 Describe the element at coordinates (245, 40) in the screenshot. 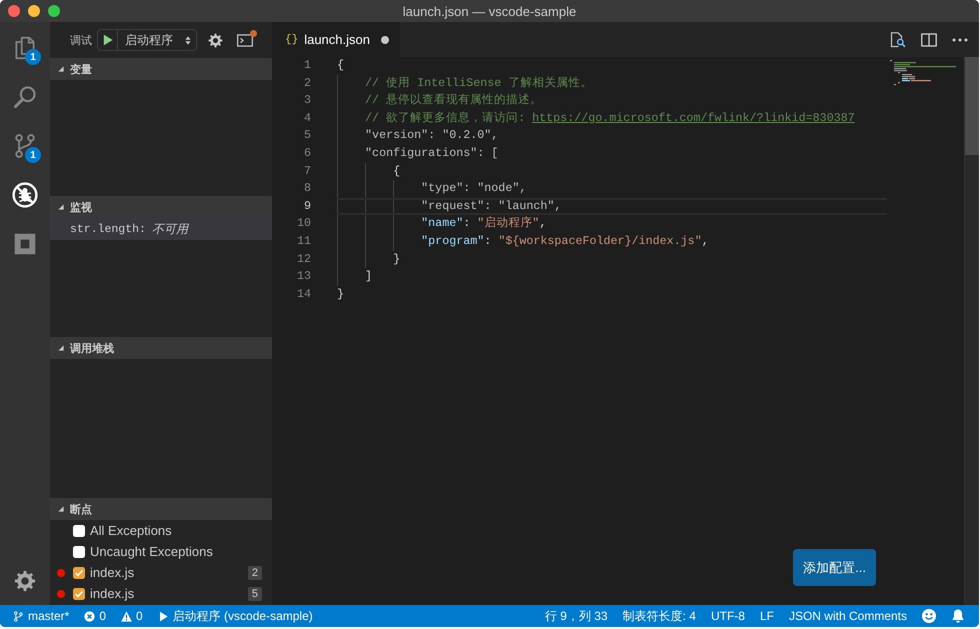

I see `terminal-icon` at that location.